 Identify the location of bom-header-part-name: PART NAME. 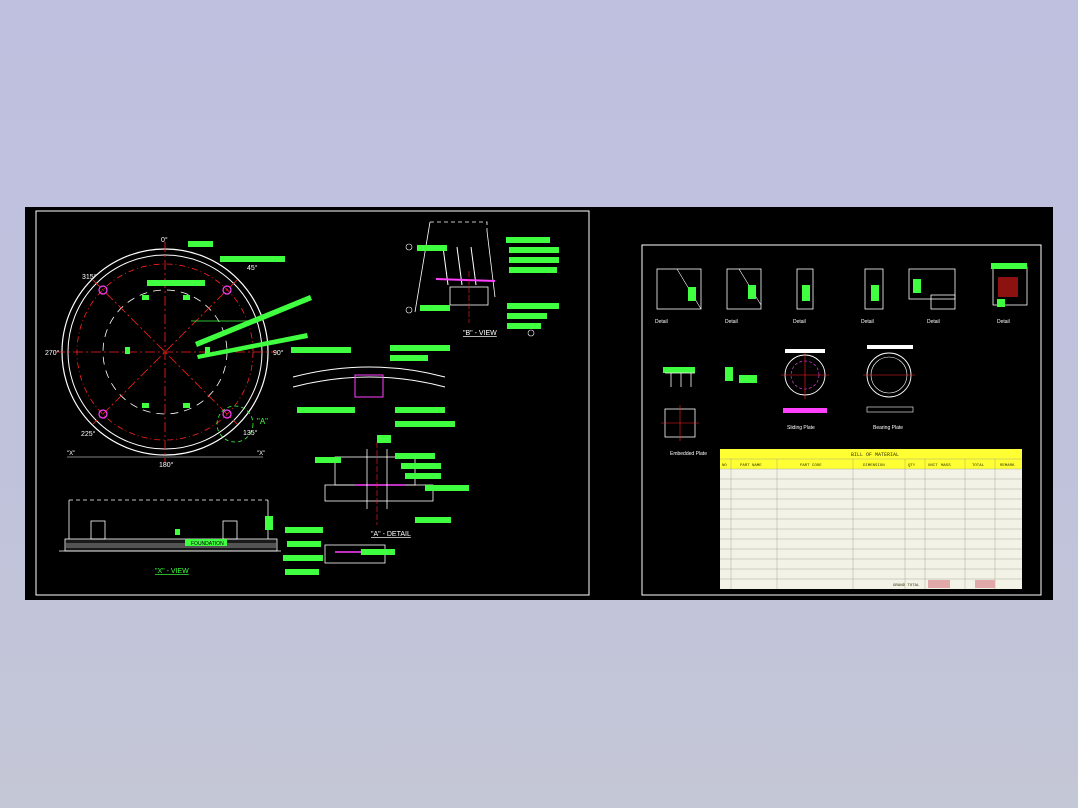
(751, 466).